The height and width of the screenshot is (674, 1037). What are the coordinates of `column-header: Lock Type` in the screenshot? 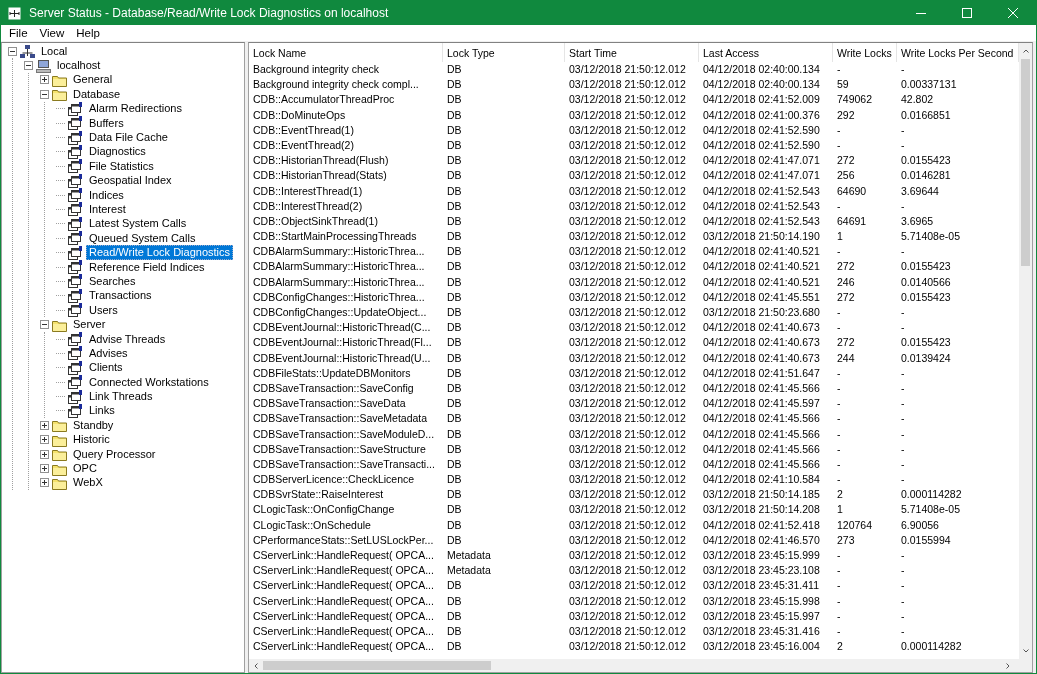 It's located at (504, 52).